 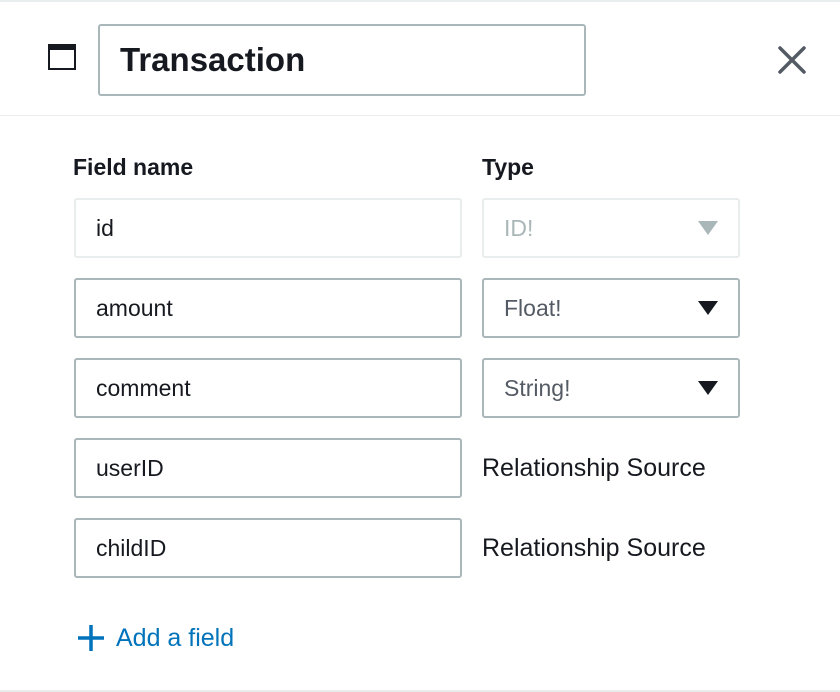 I want to click on type-select-id: ID!, so click(x=611, y=228).